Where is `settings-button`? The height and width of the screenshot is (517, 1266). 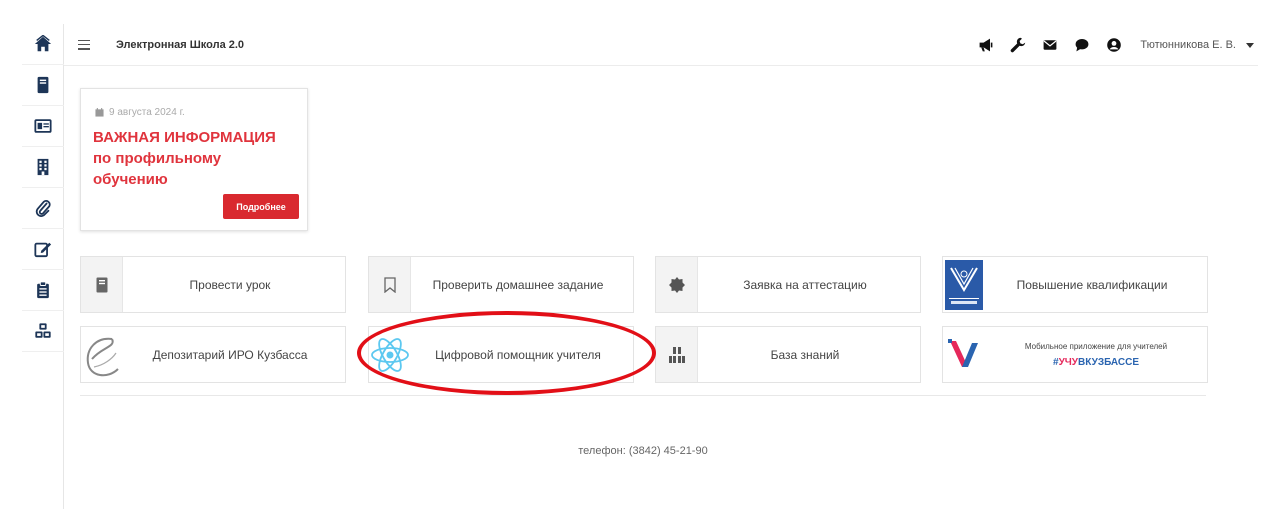 settings-button is located at coordinates (1018, 45).